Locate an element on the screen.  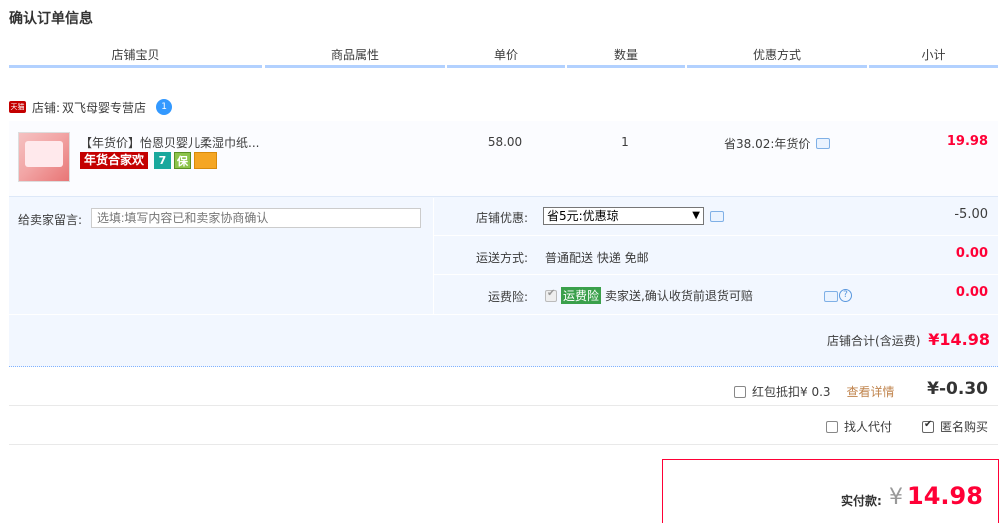
column-header-quantity: 数量 is located at coordinates (626, 56).